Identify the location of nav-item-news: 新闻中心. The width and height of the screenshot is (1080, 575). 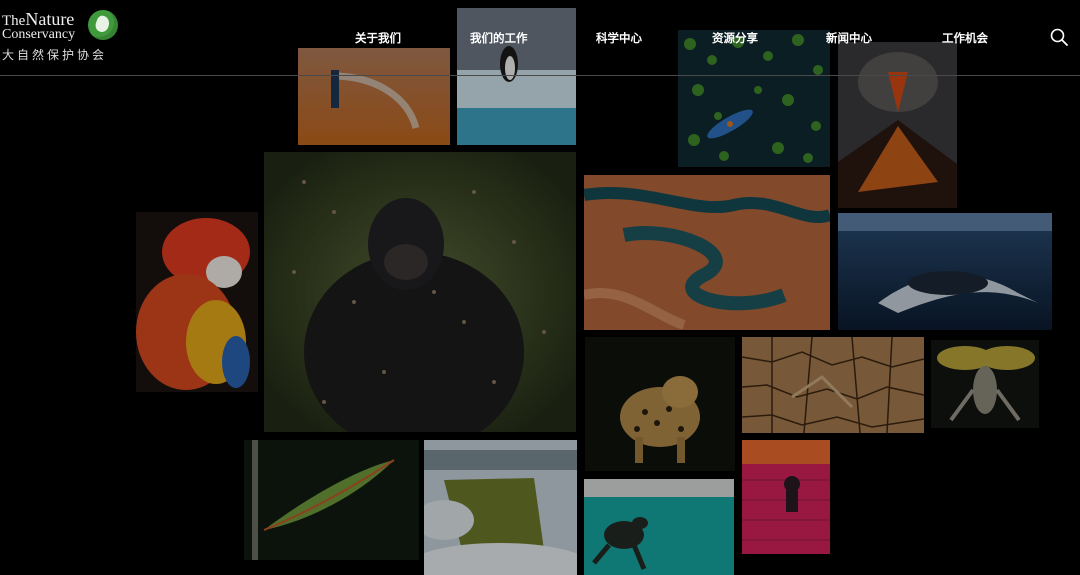
(849, 38).